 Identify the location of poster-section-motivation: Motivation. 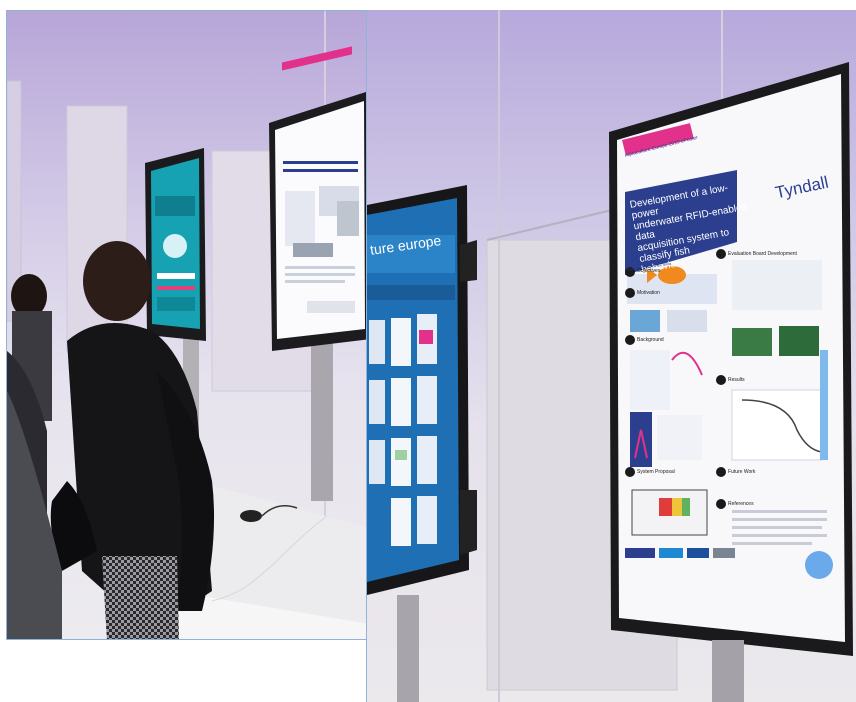
(648, 293).